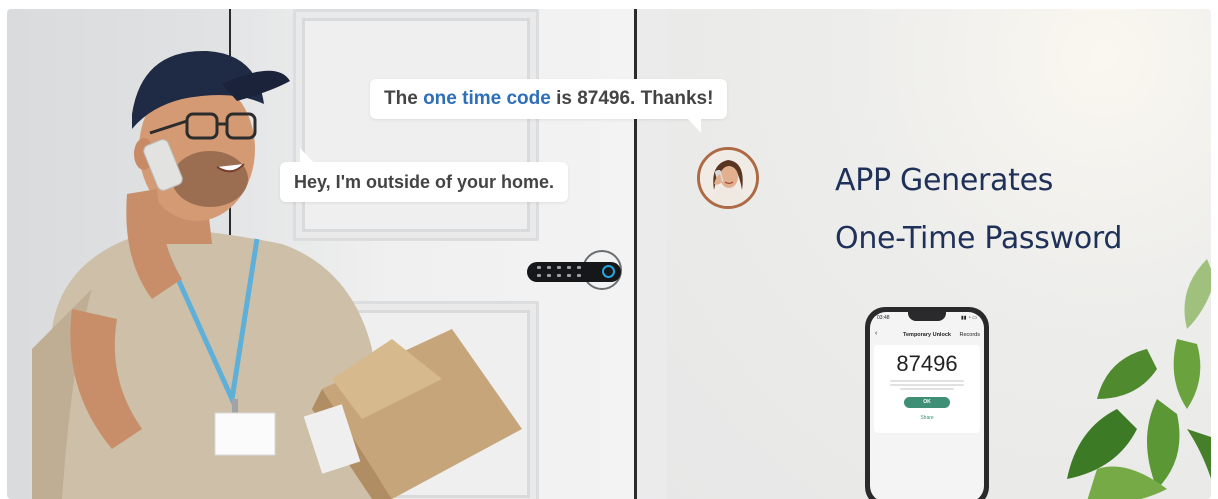 The image size is (1218, 499). What do you see at coordinates (927, 418) in the screenshot?
I see `share-button: Share` at bounding box center [927, 418].